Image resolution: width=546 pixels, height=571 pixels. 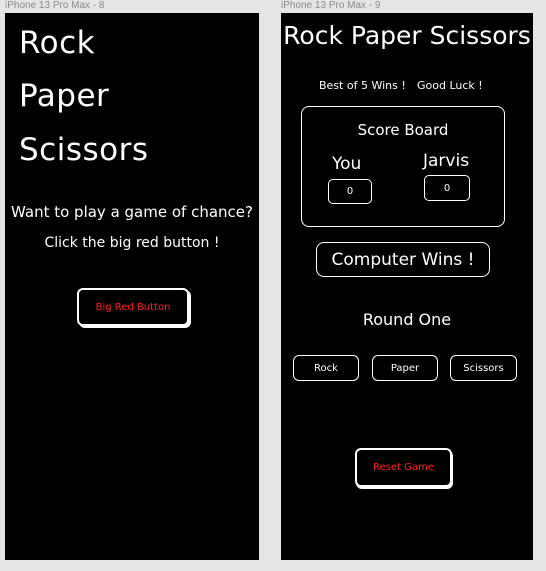 What do you see at coordinates (132, 212) in the screenshot?
I see `game-prompt: Want to play a game of chance?` at bounding box center [132, 212].